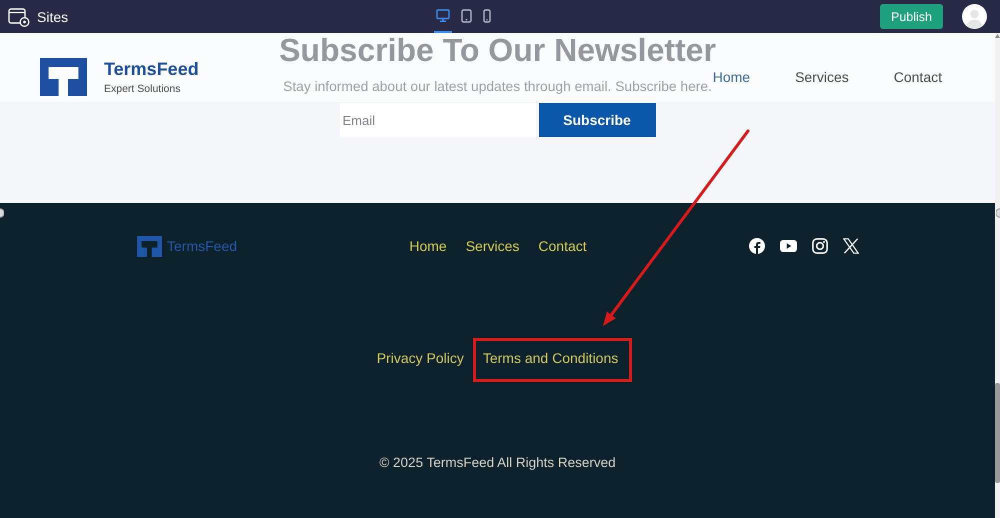  Describe the element at coordinates (38, 16) in the screenshot. I see `sites-button: Sites` at that location.